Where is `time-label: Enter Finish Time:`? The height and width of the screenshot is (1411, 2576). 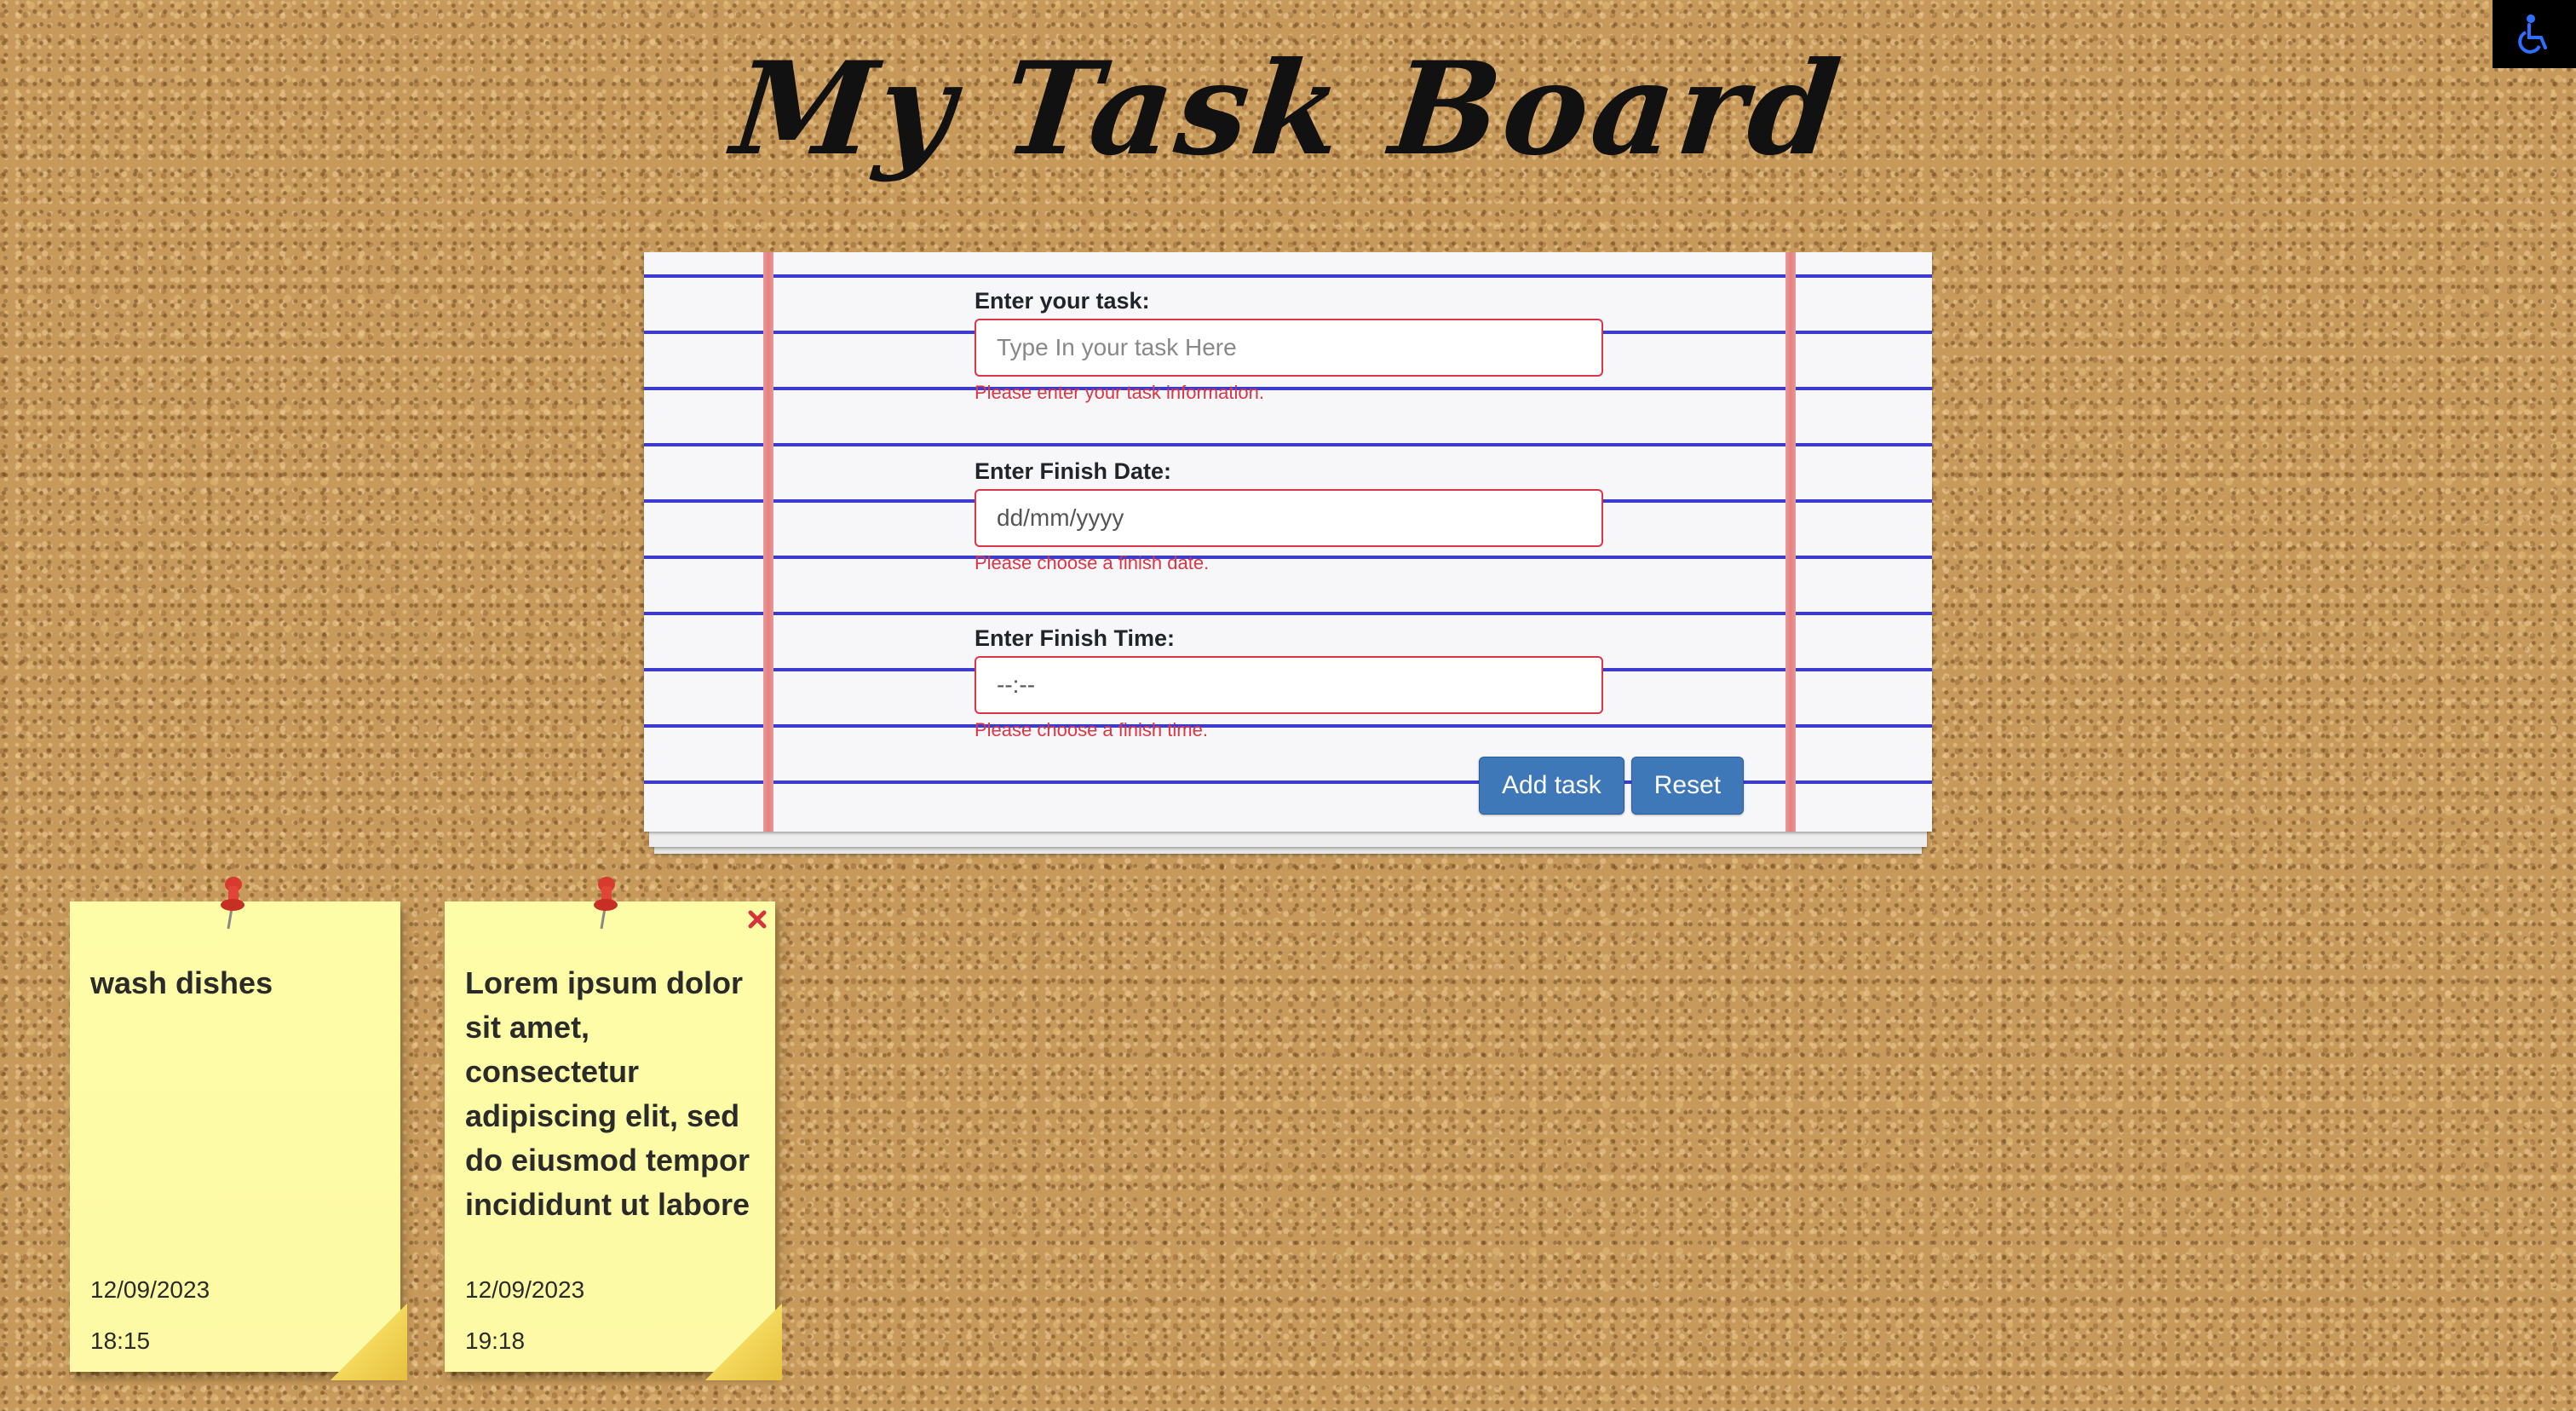 time-label: Enter Finish Time: is located at coordinates (1076, 638).